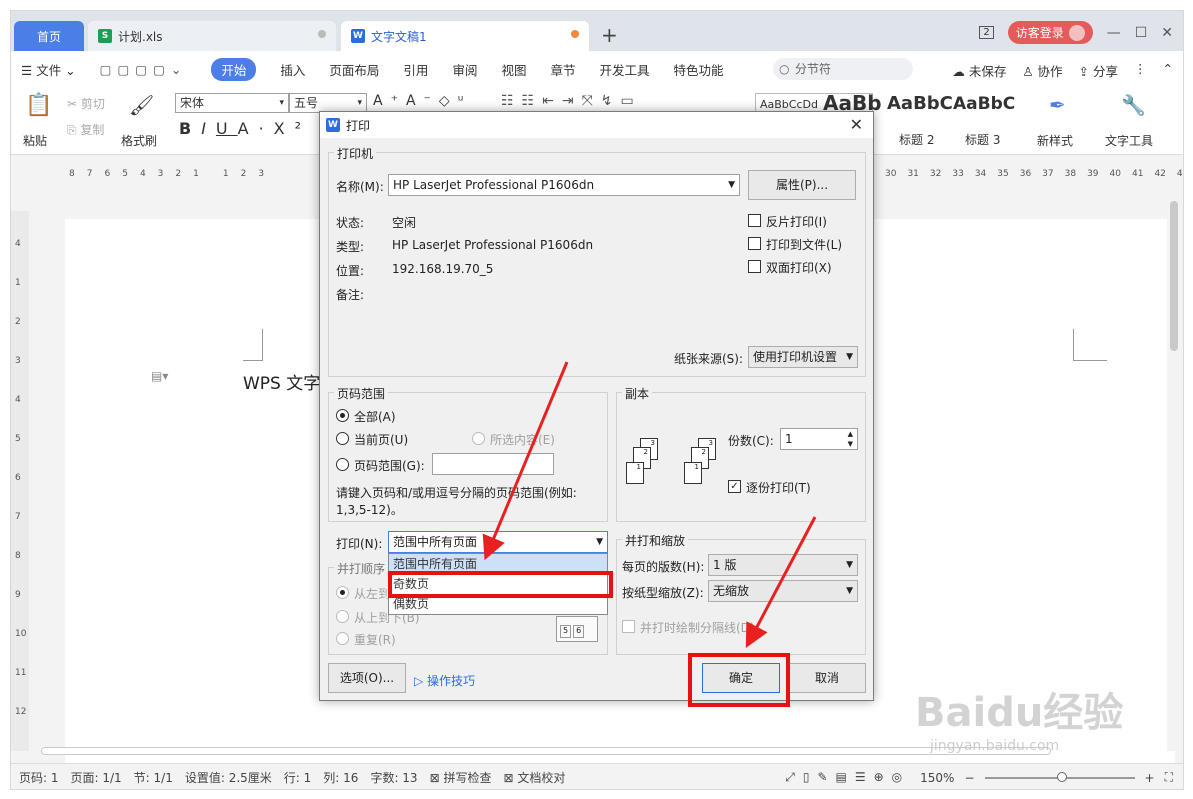 The image size is (1193, 799). I want to click on baidu-watermark-url: jingyan.baidu.com, so click(995, 746).